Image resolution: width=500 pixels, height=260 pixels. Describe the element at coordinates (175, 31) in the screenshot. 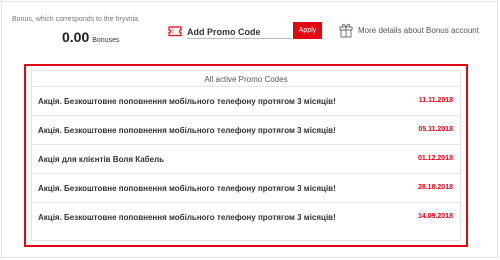

I see `ticket-icon` at that location.